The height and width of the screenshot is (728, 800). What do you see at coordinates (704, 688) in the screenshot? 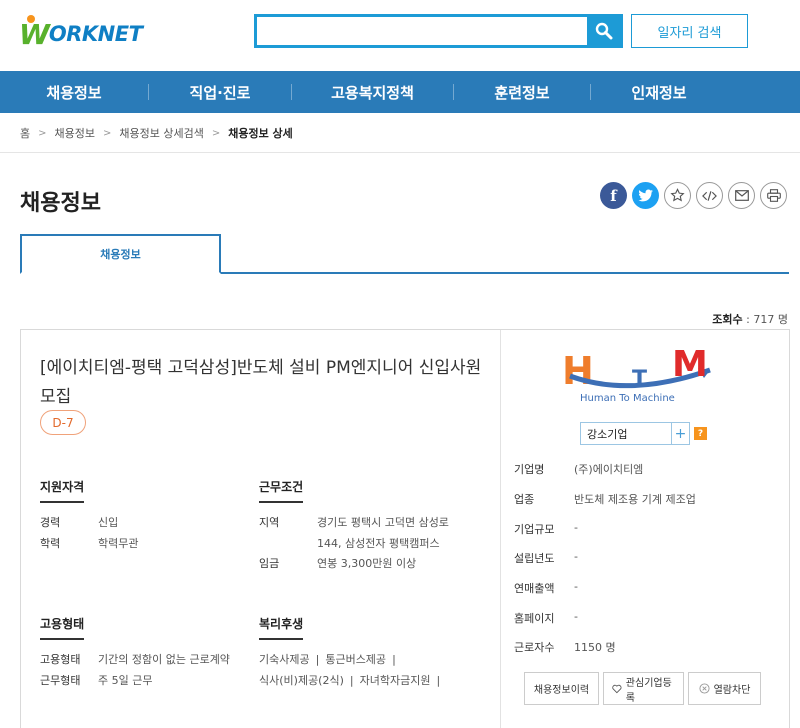
I see `block-icon` at bounding box center [704, 688].